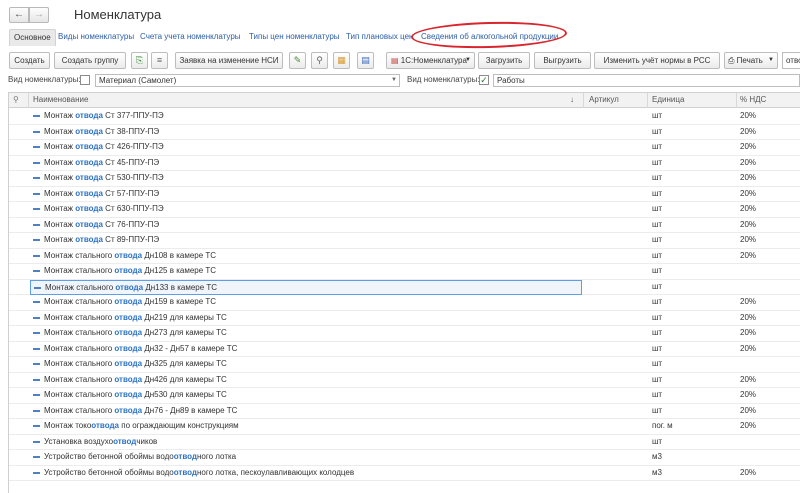  I want to click on name-cell: Монтаж отвода Ст 76-ППУ-ПЭ, so click(306, 225).